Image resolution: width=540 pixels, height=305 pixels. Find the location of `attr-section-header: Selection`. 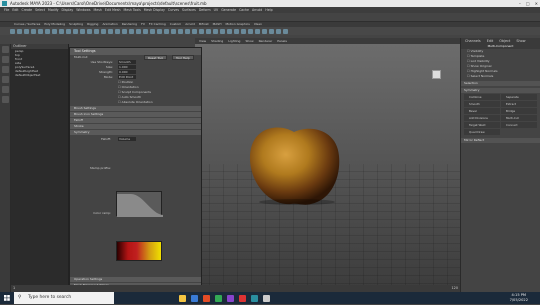

attr-section-header: Selection is located at coordinates (500, 83).